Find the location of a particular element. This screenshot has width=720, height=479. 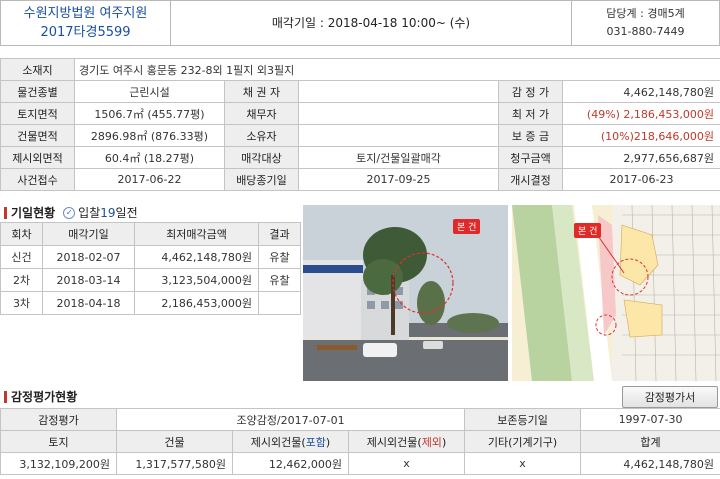

date: 2018-02-07 is located at coordinates (88, 257).